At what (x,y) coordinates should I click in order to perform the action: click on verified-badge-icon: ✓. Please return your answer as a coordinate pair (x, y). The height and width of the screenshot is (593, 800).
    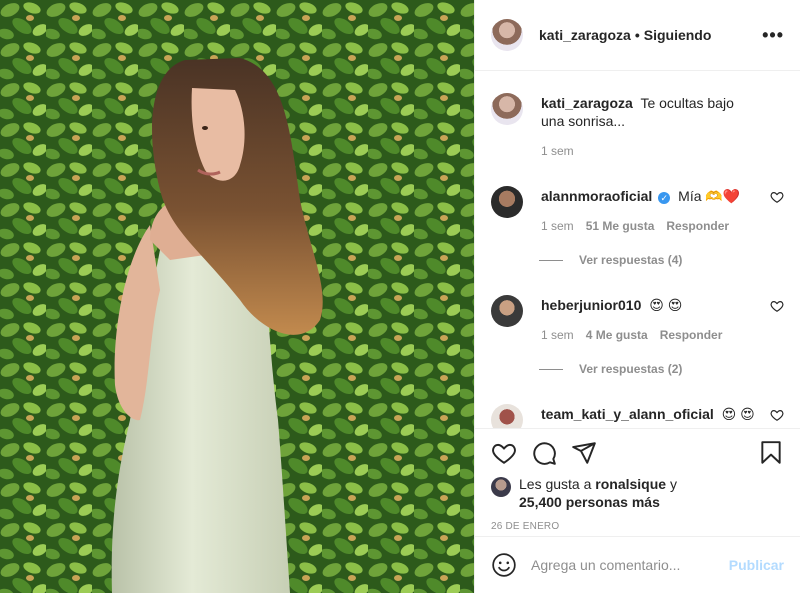
    Looking at the image, I should click on (664, 198).